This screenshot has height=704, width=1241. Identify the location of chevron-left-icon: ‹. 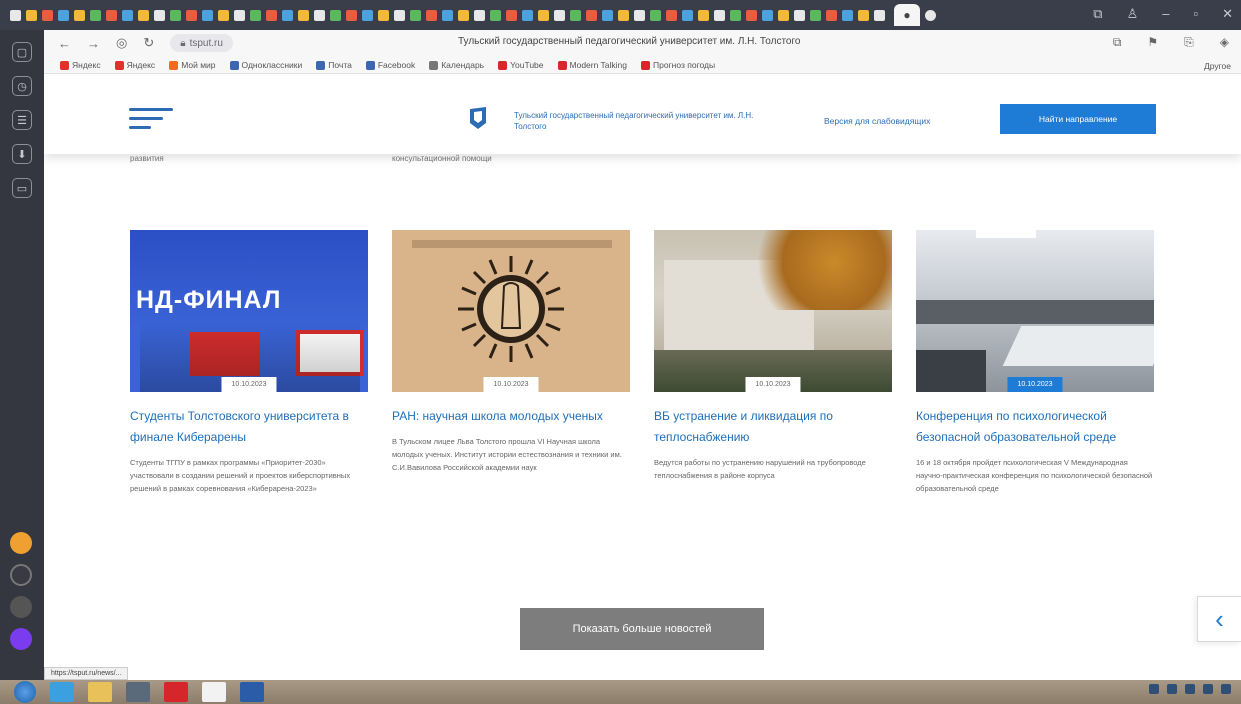
(1219, 619).